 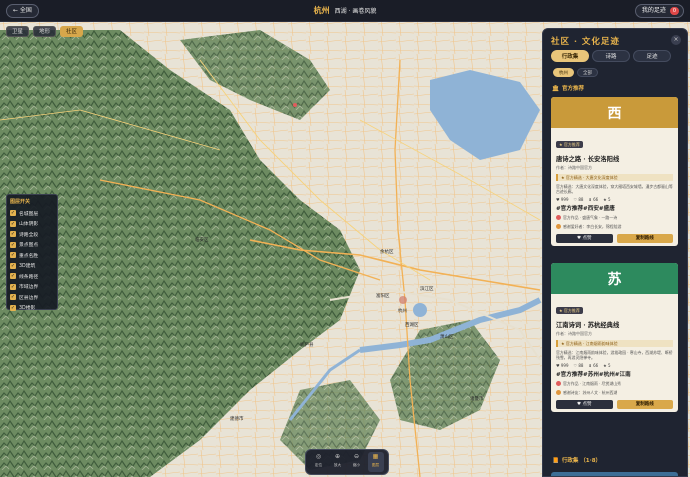 I want to click on layer-label: 区县边界, so click(x=29, y=298).